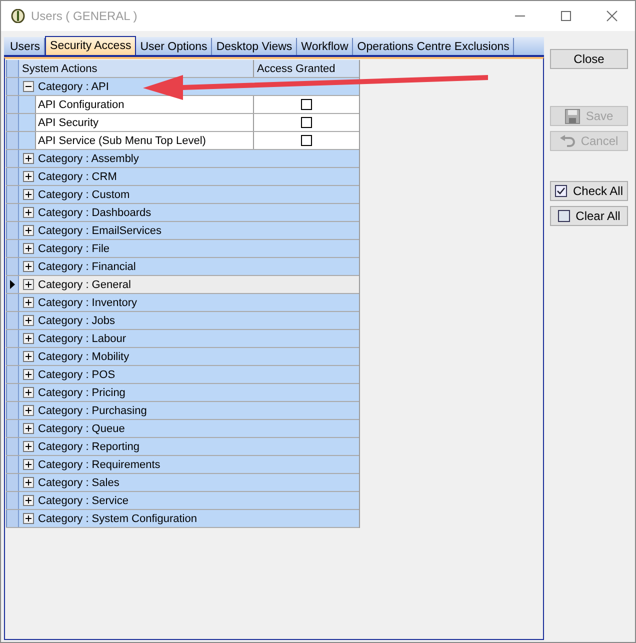 The image size is (636, 643). Describe the element at coordinates (117, 518) in the screenshot. I see `category-label: Category : System Configuration` at that location.